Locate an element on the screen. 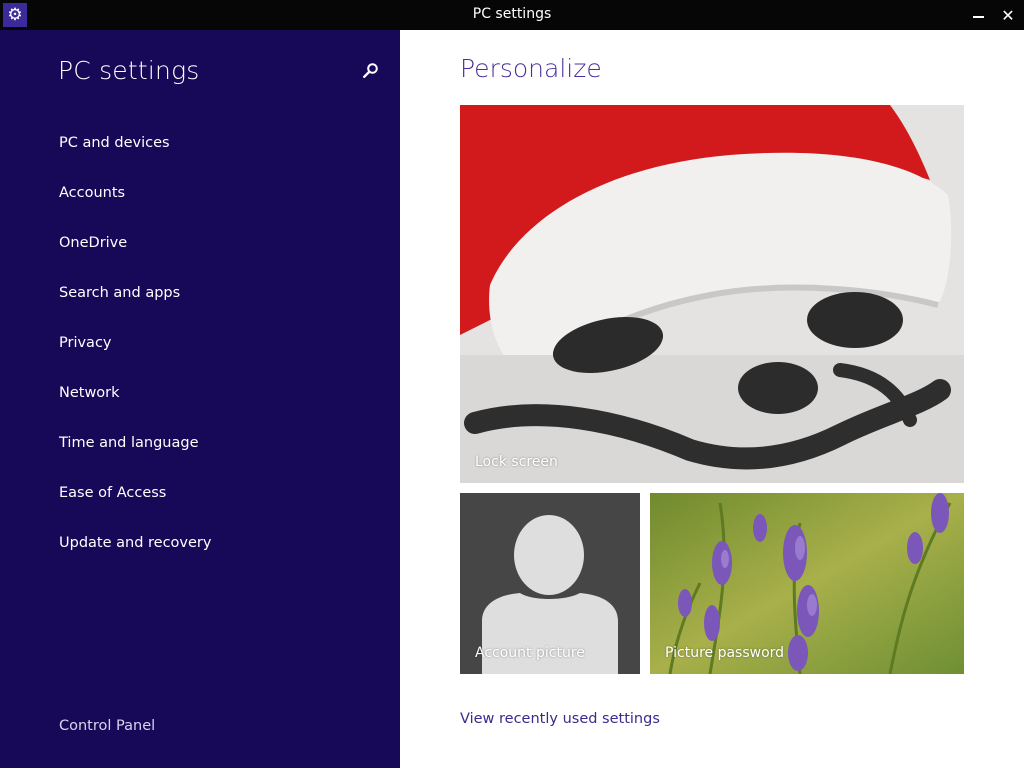  sidebar-item-onedrive: OneDrive is located at coordinates (93, 243).